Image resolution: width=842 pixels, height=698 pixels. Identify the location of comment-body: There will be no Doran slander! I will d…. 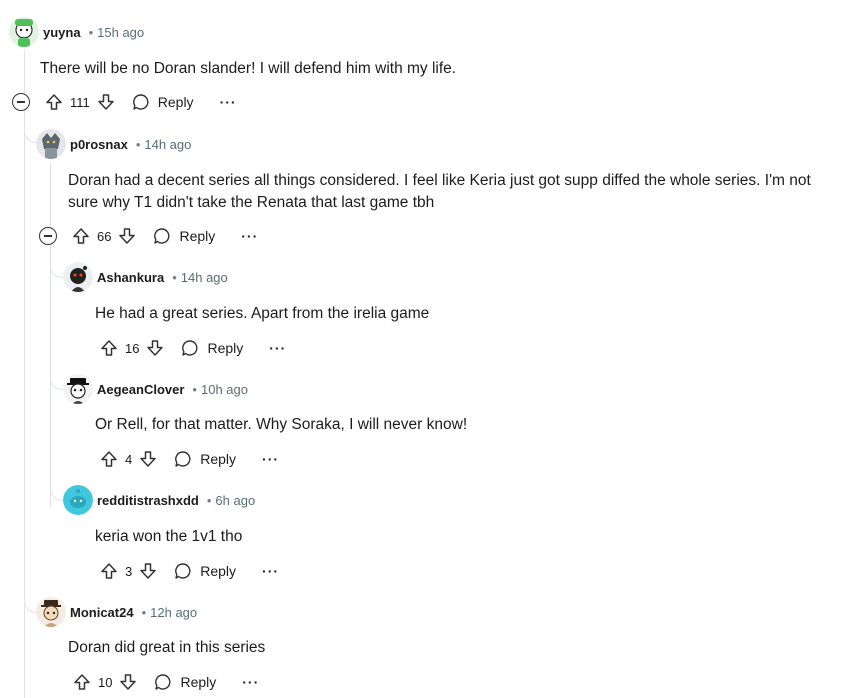
(248, 68).